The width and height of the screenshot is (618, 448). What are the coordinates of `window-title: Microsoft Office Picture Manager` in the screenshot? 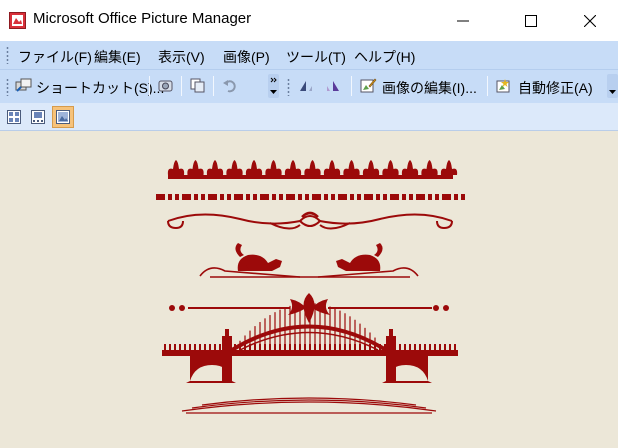 It's located at (142, 18).